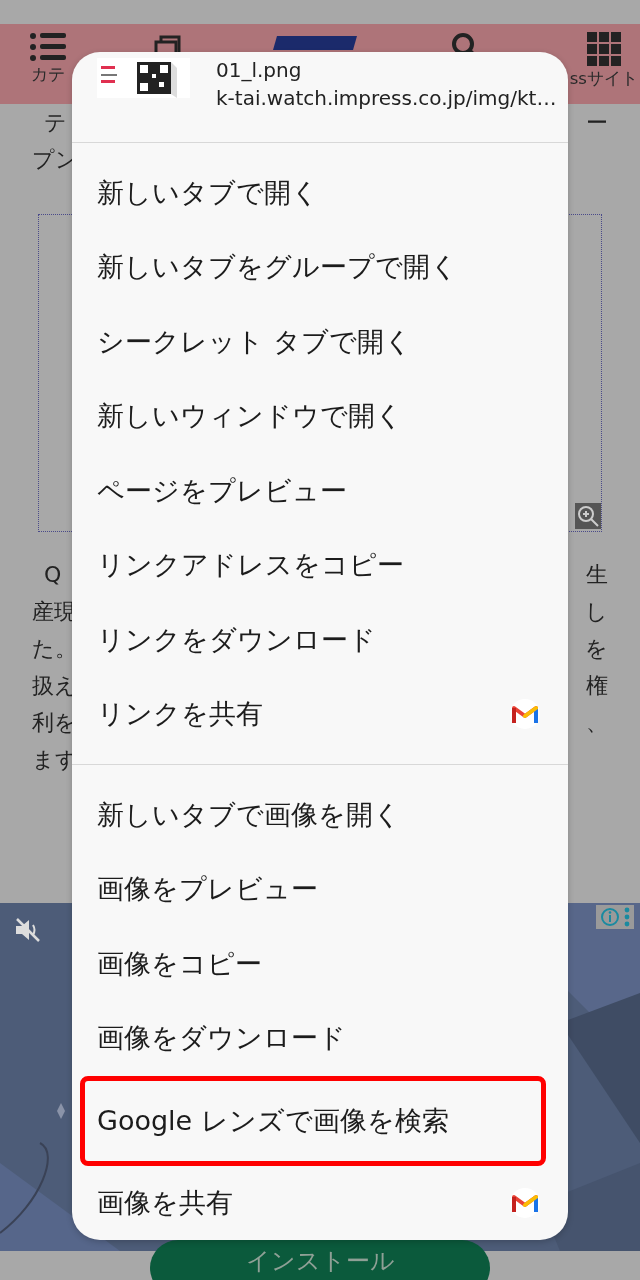 This screenshot has width=640, height=1280. I want to click on menu-item: 新しいタブで開く, so click(320, 192).